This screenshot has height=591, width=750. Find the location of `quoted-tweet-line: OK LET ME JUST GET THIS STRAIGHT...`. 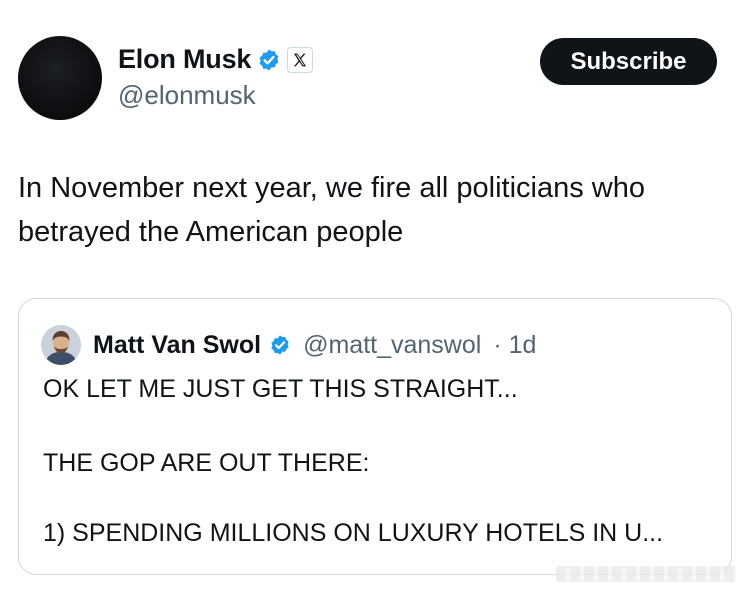

quoted-tweet-line: OK LET ME JUST GET THIS STRAIGHT... is located at coordinates (280, 389).